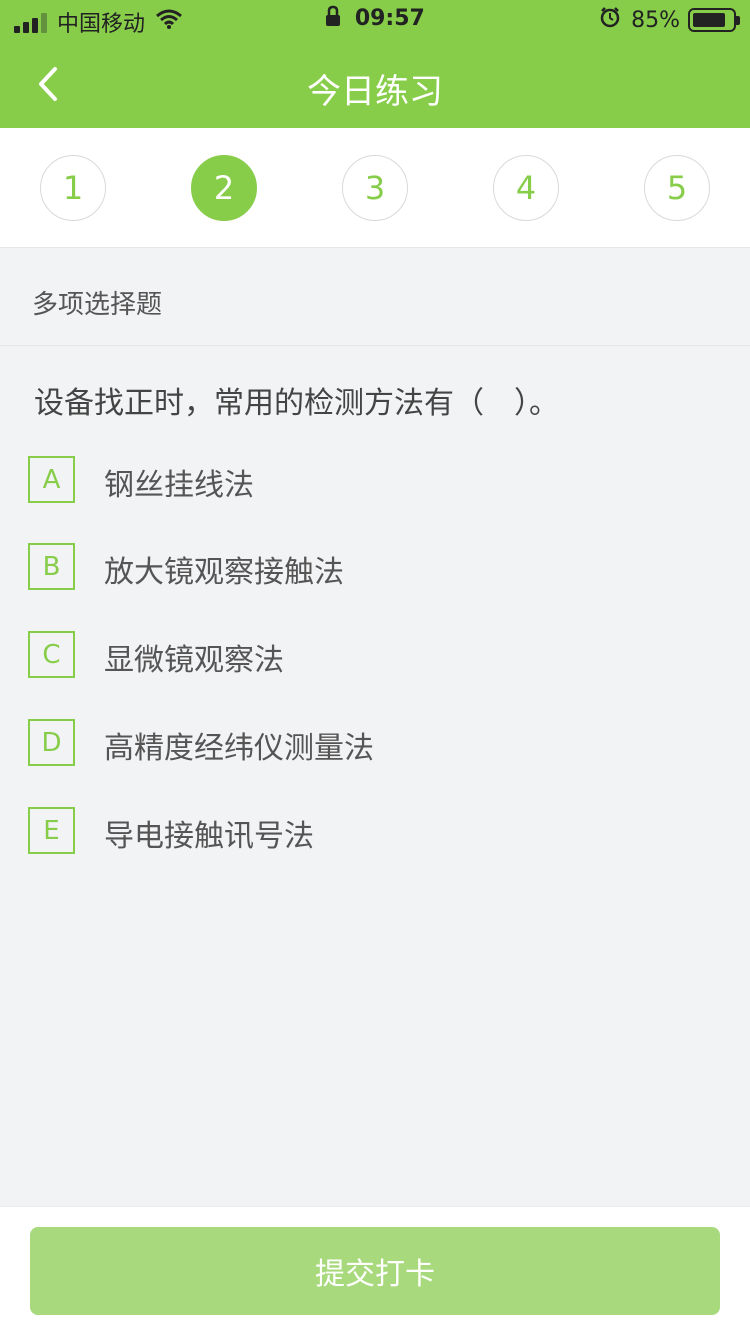 Image resolution: width=750 pixels, height=1334 pixels. I want to click on question-type-bar: 多项选择题, so click(375, 297).